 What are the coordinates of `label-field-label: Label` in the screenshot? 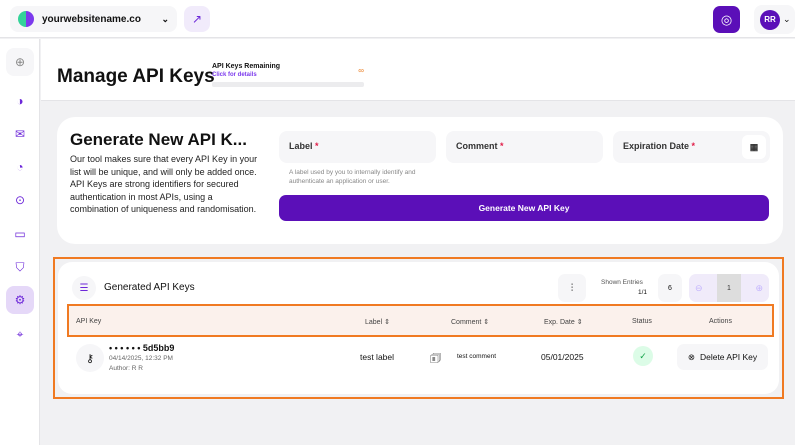 It's located at (301, 146).